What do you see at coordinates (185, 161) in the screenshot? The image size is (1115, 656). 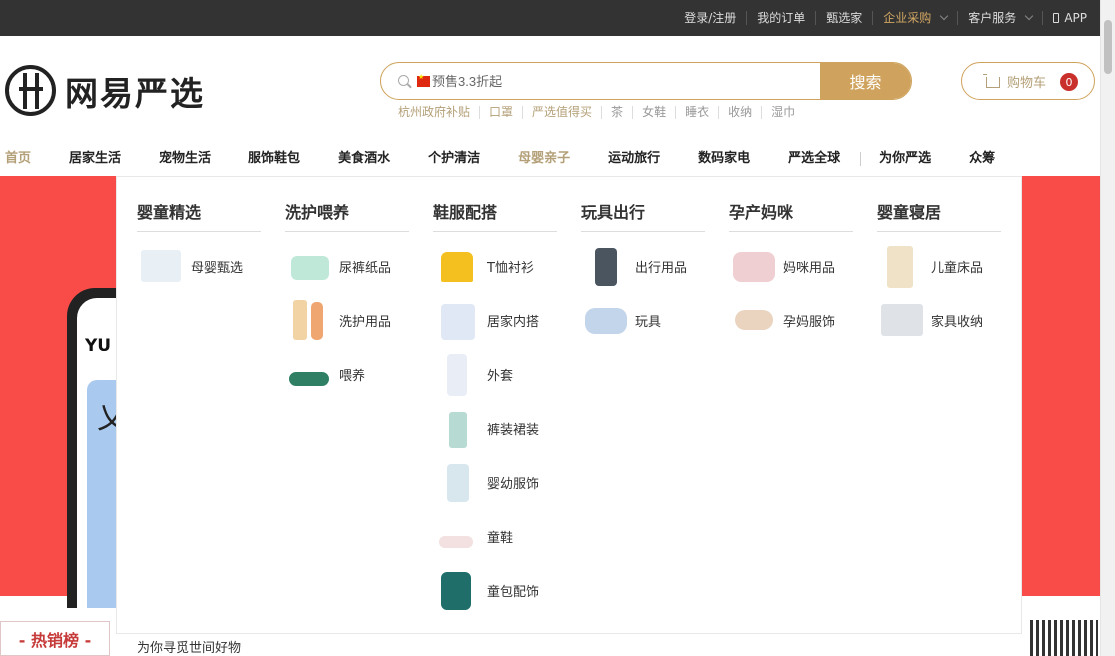 I see `nav-item-pets: 宠物生活` at bounding box center [185, 161].